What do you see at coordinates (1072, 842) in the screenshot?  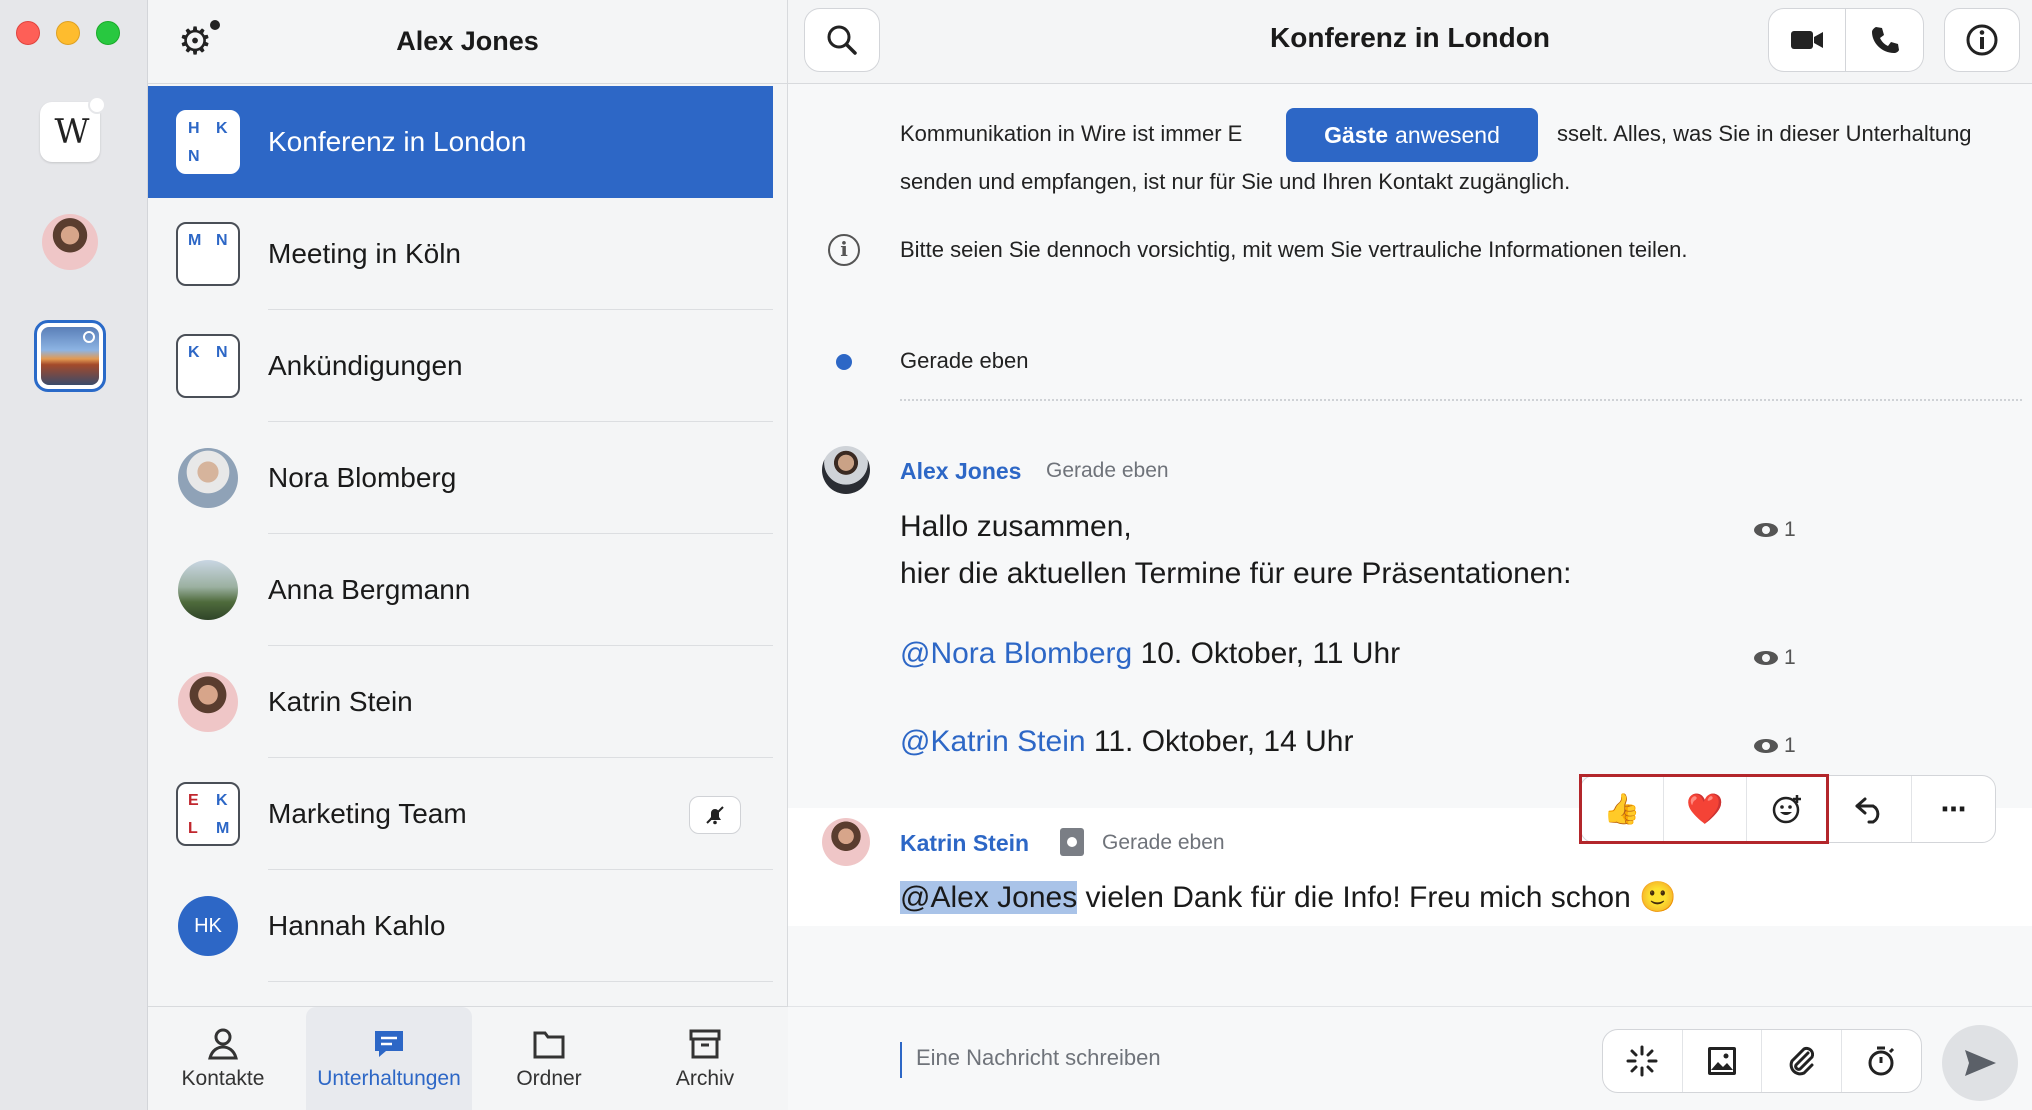 I see `guest-badge-icon` at bounding box center [1072, 842].